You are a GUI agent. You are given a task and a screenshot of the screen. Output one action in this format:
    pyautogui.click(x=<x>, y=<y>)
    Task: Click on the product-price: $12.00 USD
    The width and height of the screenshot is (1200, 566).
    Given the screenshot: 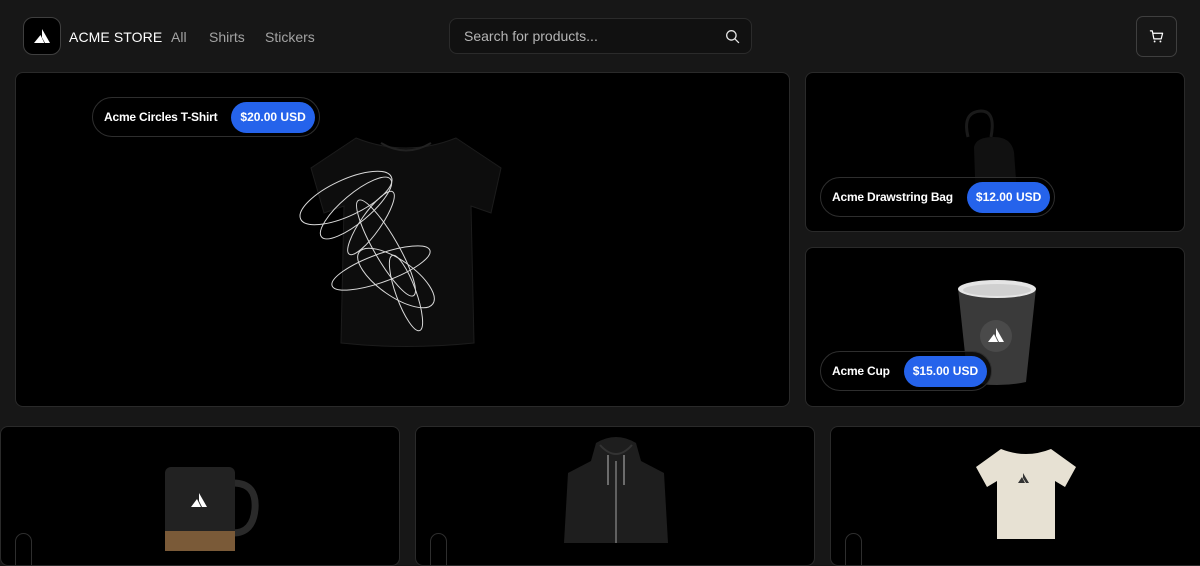 What is the action you would take?
    pyautogui.click(x=1008, y=197)
    